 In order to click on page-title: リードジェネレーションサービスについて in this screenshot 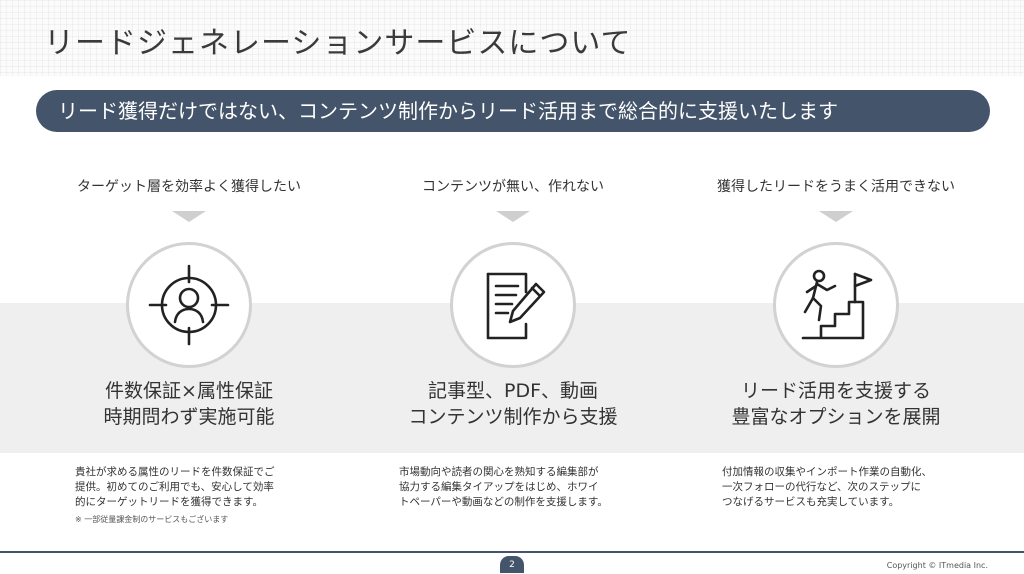, I will do `click(338, 43)`.